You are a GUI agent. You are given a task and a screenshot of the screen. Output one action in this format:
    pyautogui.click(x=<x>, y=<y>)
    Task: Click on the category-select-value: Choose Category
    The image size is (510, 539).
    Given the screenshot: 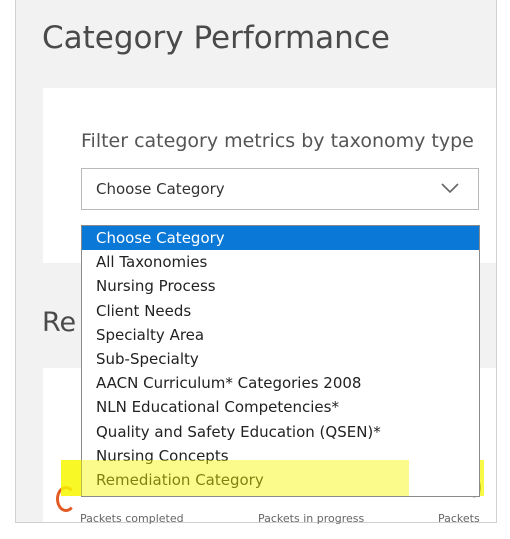 What is the action you would take?
    pyautogui.click(x=160, y=189)
    